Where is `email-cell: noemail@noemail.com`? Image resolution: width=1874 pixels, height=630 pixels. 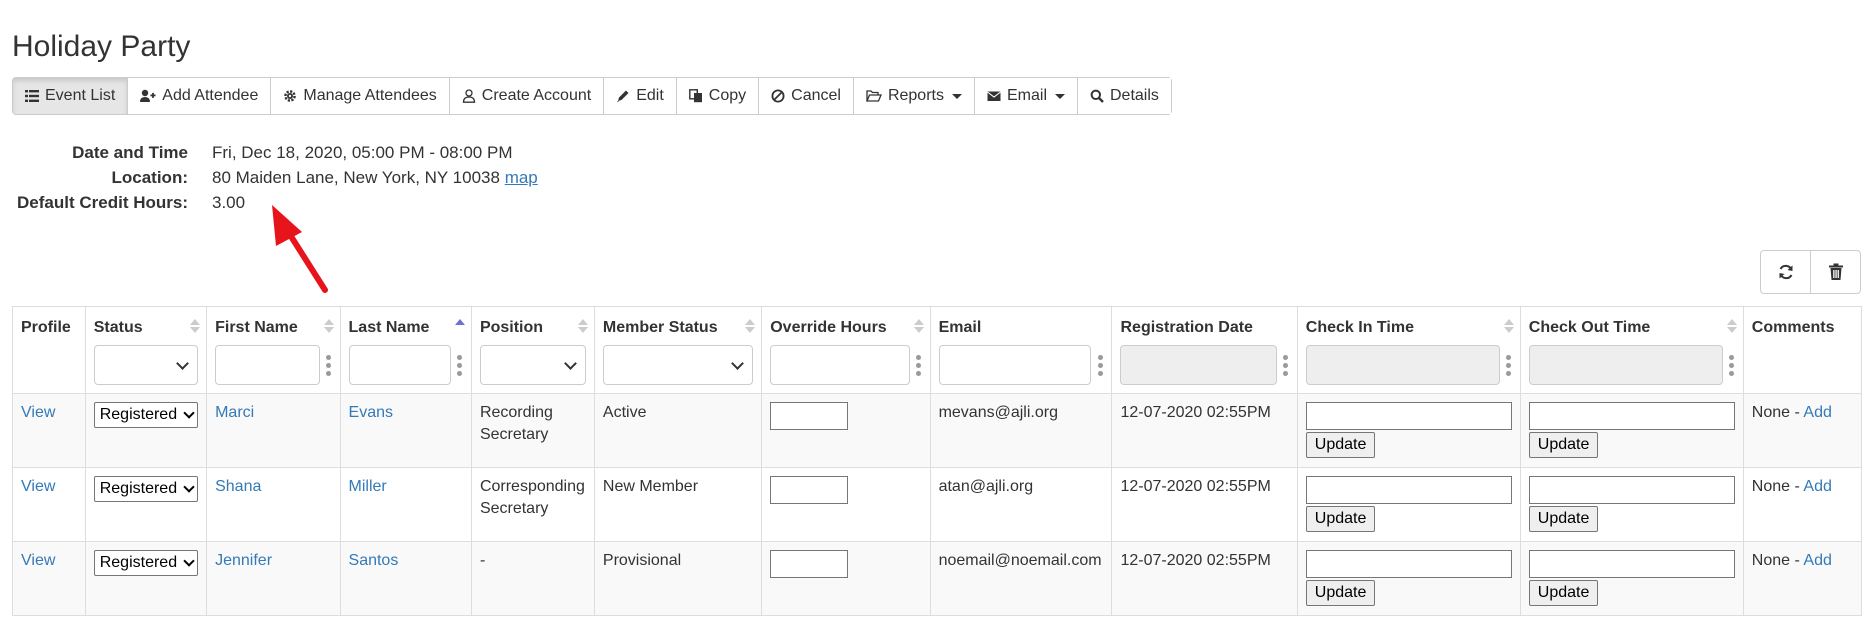 email-cell: noemail@noemail.com is located at coordinates (1021, 578).